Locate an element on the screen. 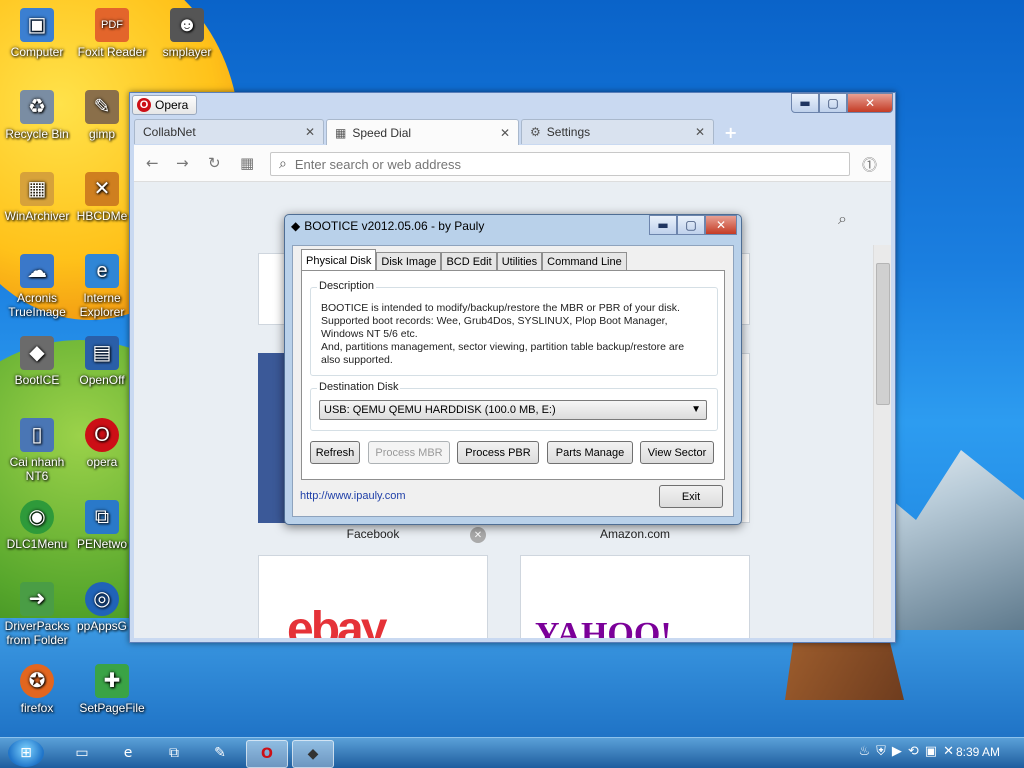 This screenshot has height=768, width=1024. clock: 8:39 AM is located at coordinates (978, 752).